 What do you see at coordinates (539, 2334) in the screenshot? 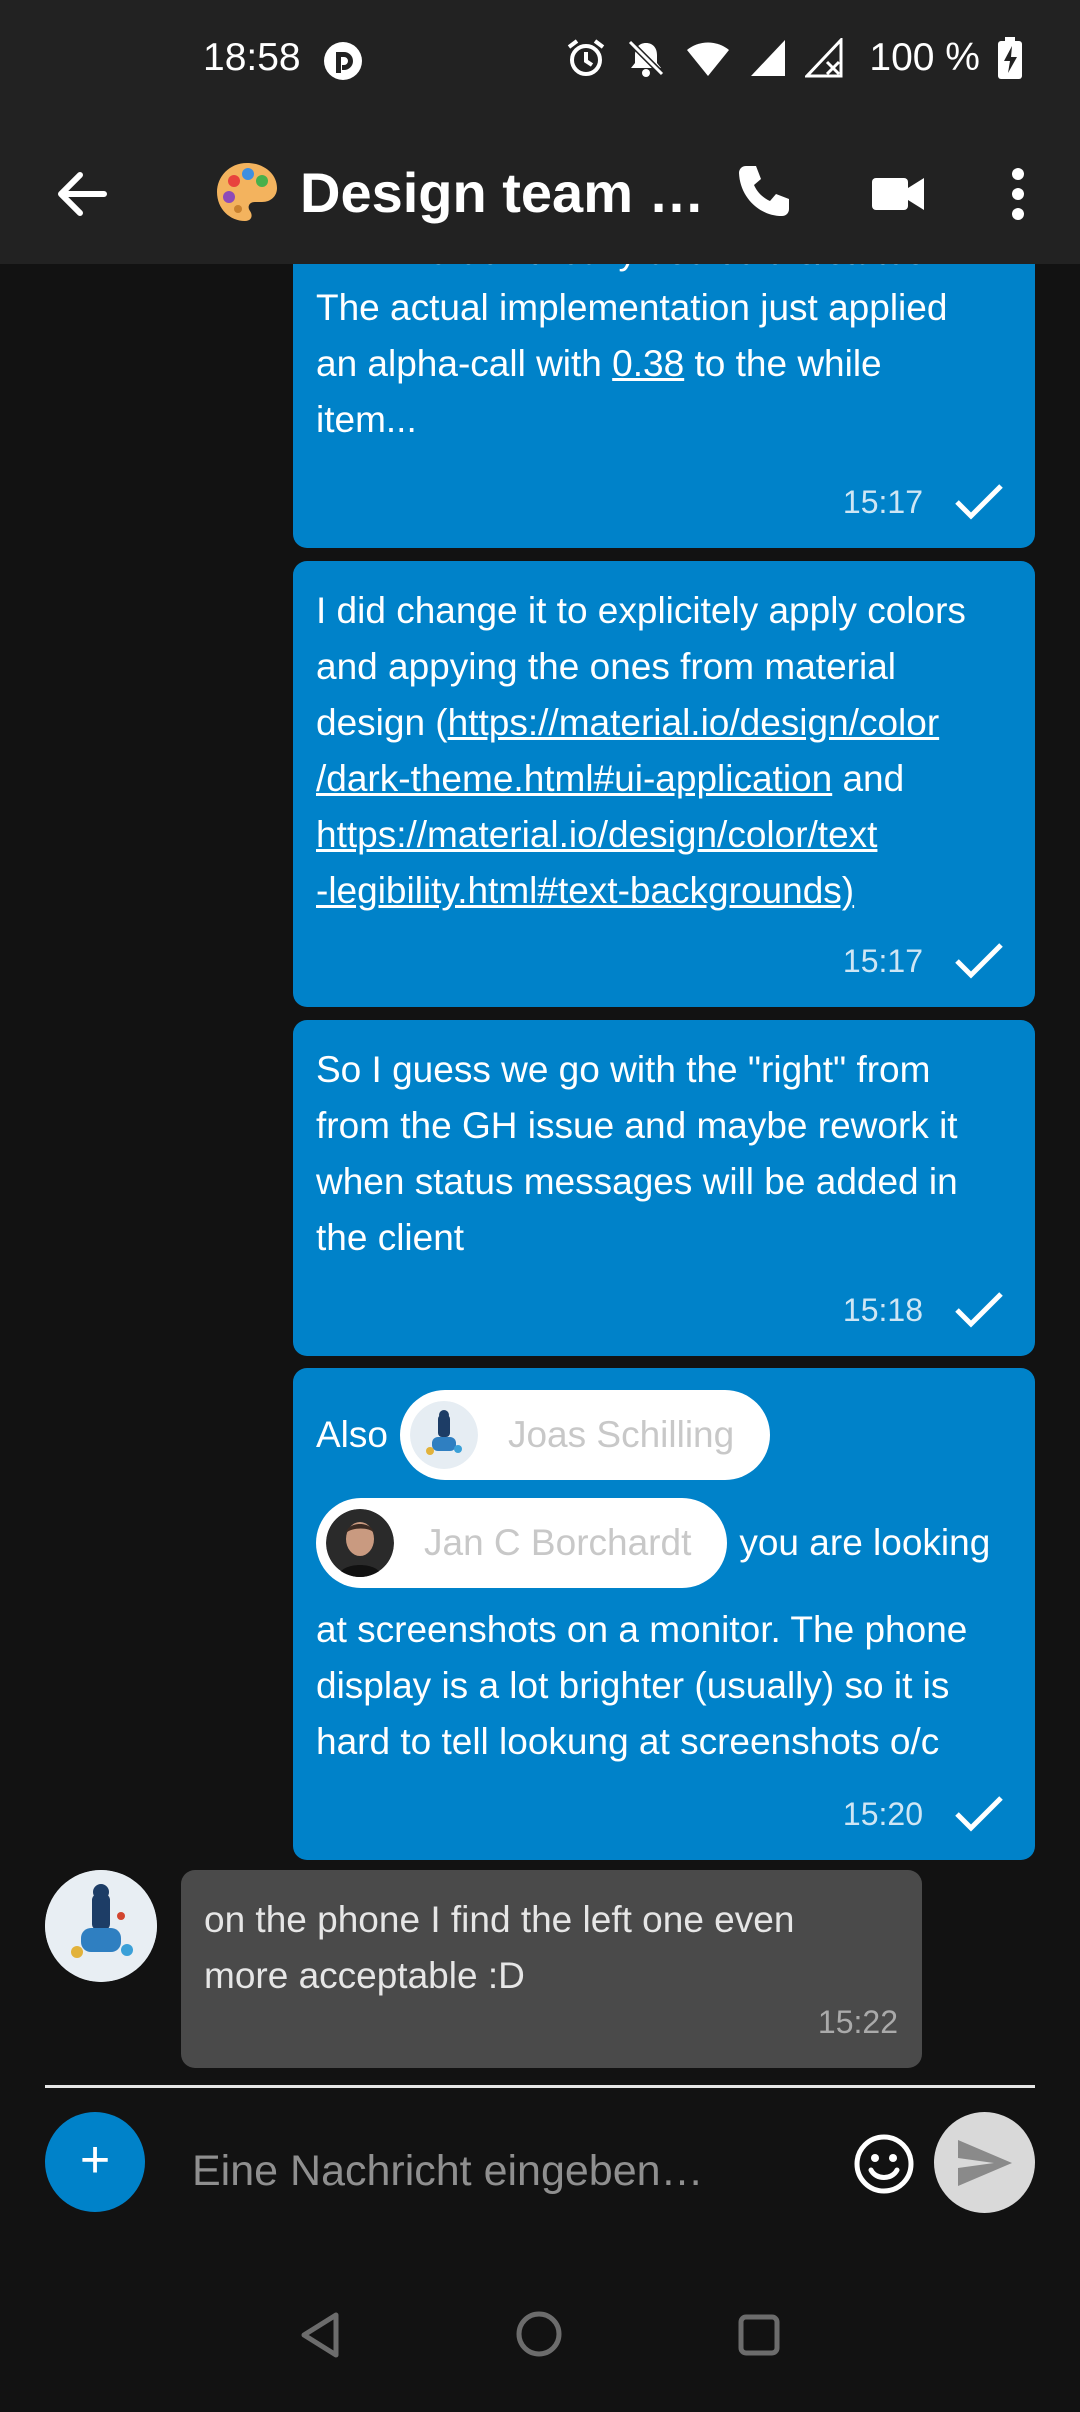
I see `nav-home-icon` at bounding box center [539, 2334].